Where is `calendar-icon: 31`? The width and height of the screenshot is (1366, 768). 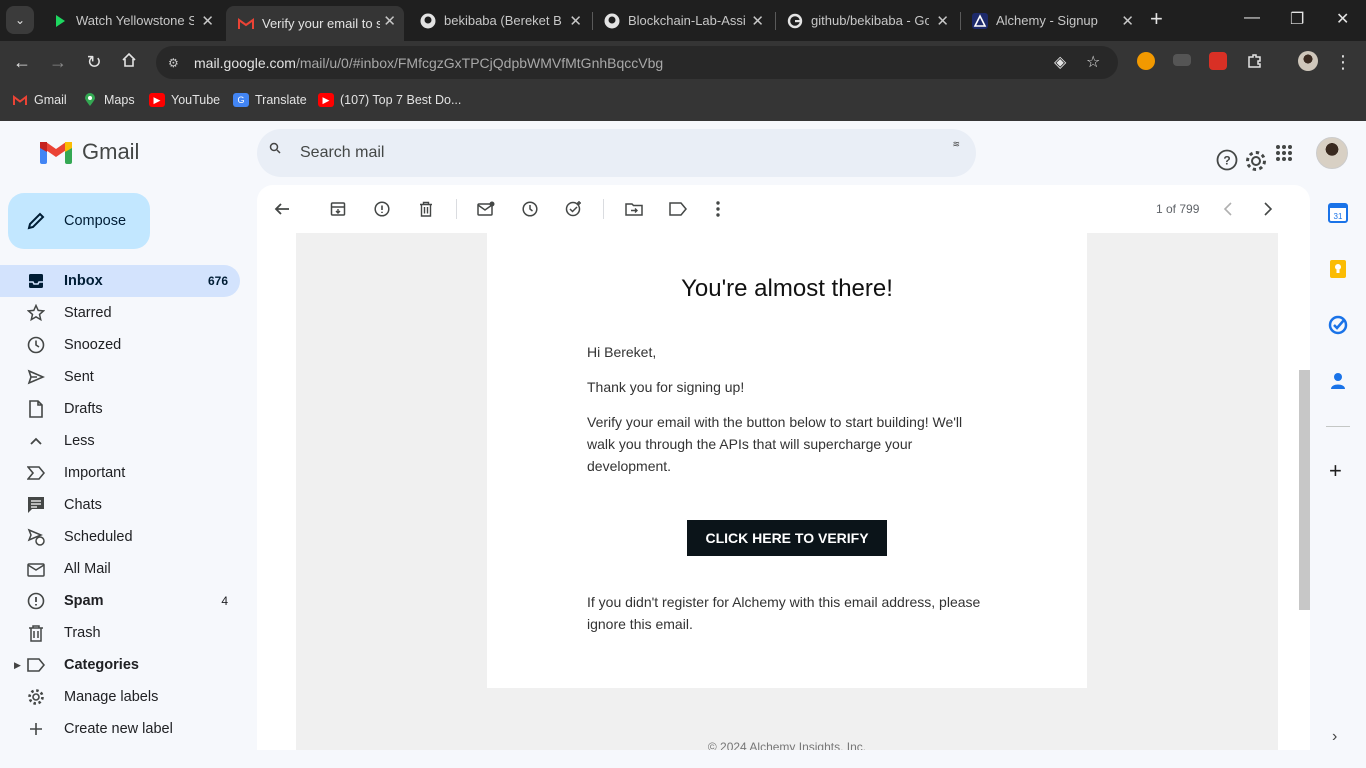
calendar-icon: 31 is located at coordinates (1338, 213).